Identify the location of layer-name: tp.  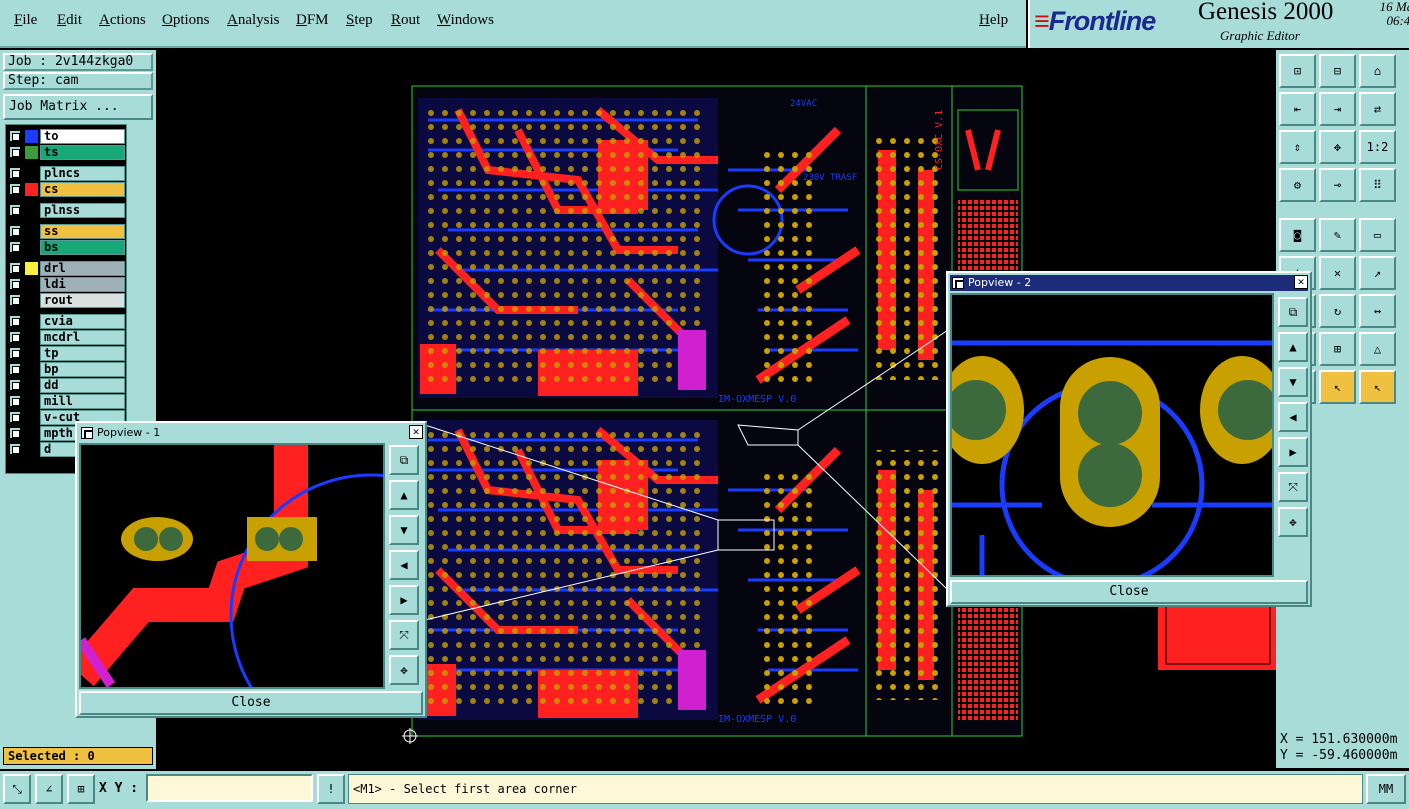
(82, 353).